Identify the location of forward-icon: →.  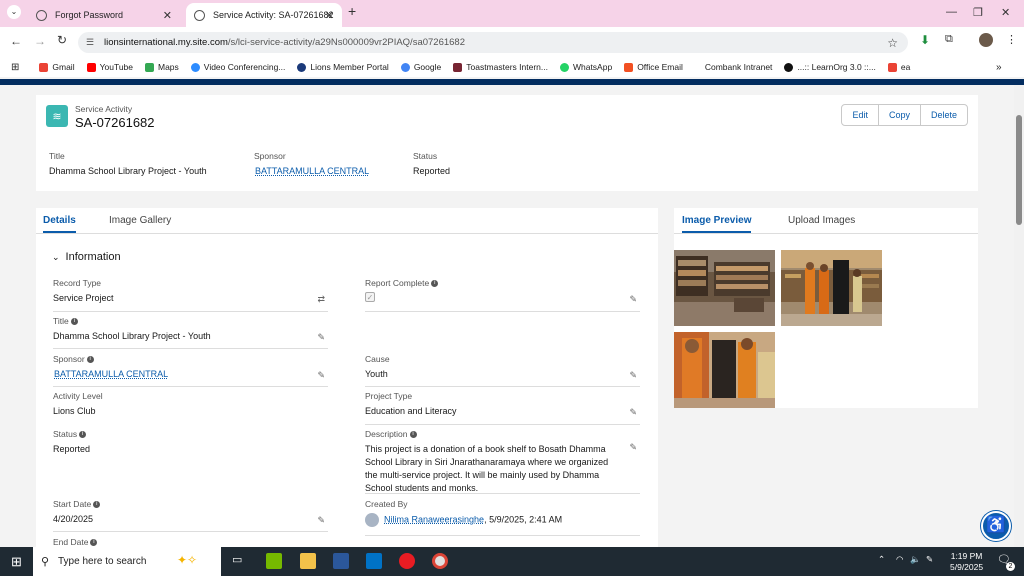
(40, 41).